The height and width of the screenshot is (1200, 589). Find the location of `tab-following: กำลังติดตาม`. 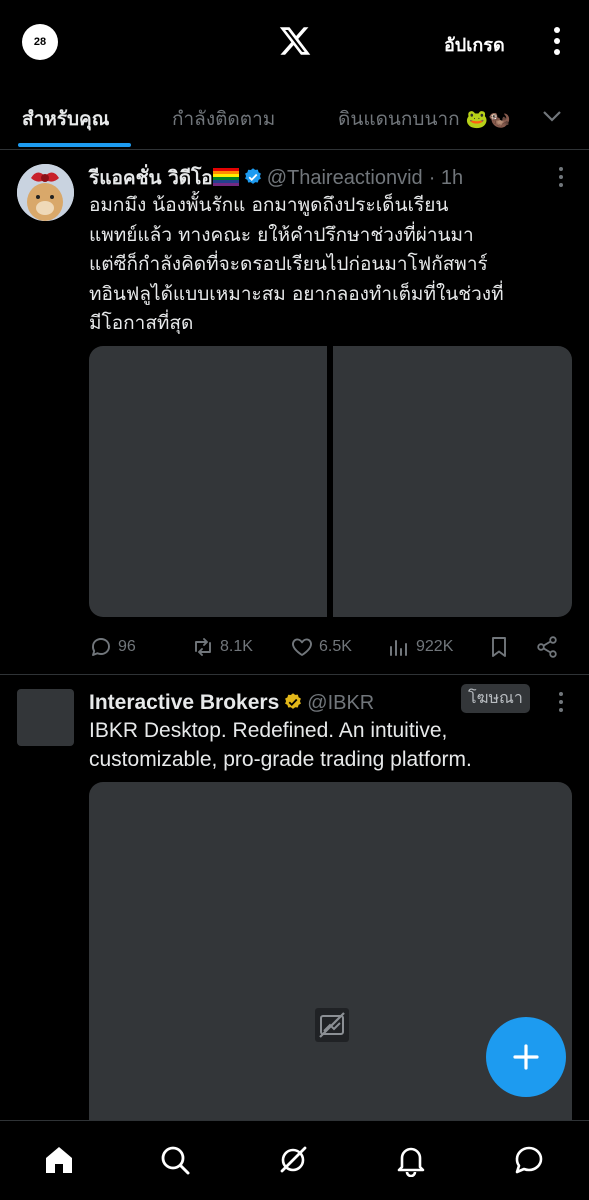

tab-following: กำลังติดตาม is located at coordinates (223, 119).